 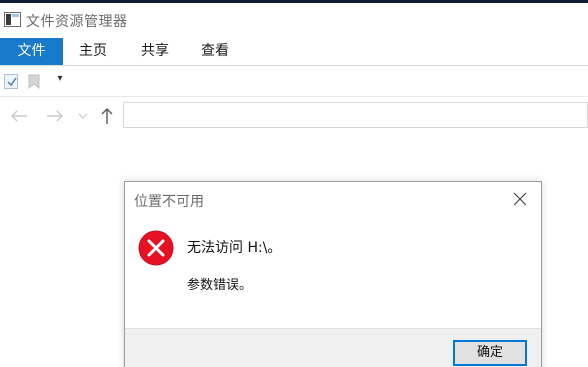 I want to click on forward-arrow-icon, so click(x=55, y=116).